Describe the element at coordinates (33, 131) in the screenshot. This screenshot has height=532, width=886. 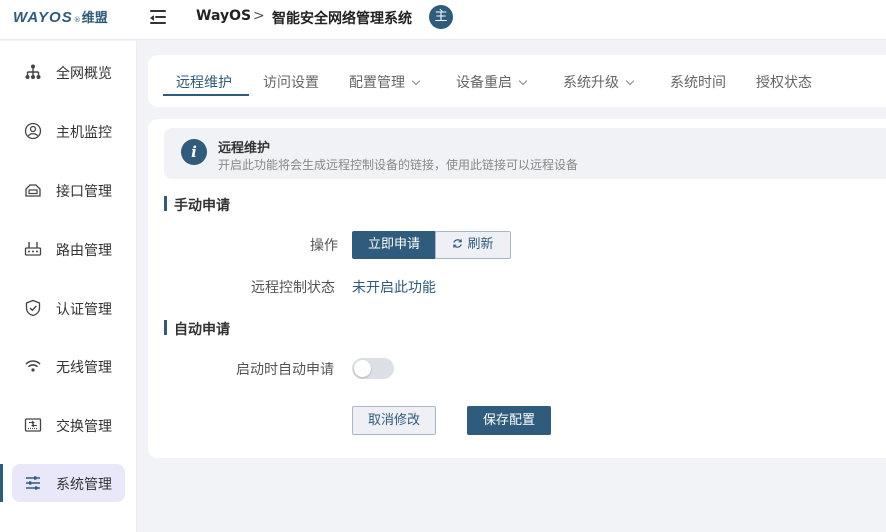
I see `user-circle-icon` at that location.